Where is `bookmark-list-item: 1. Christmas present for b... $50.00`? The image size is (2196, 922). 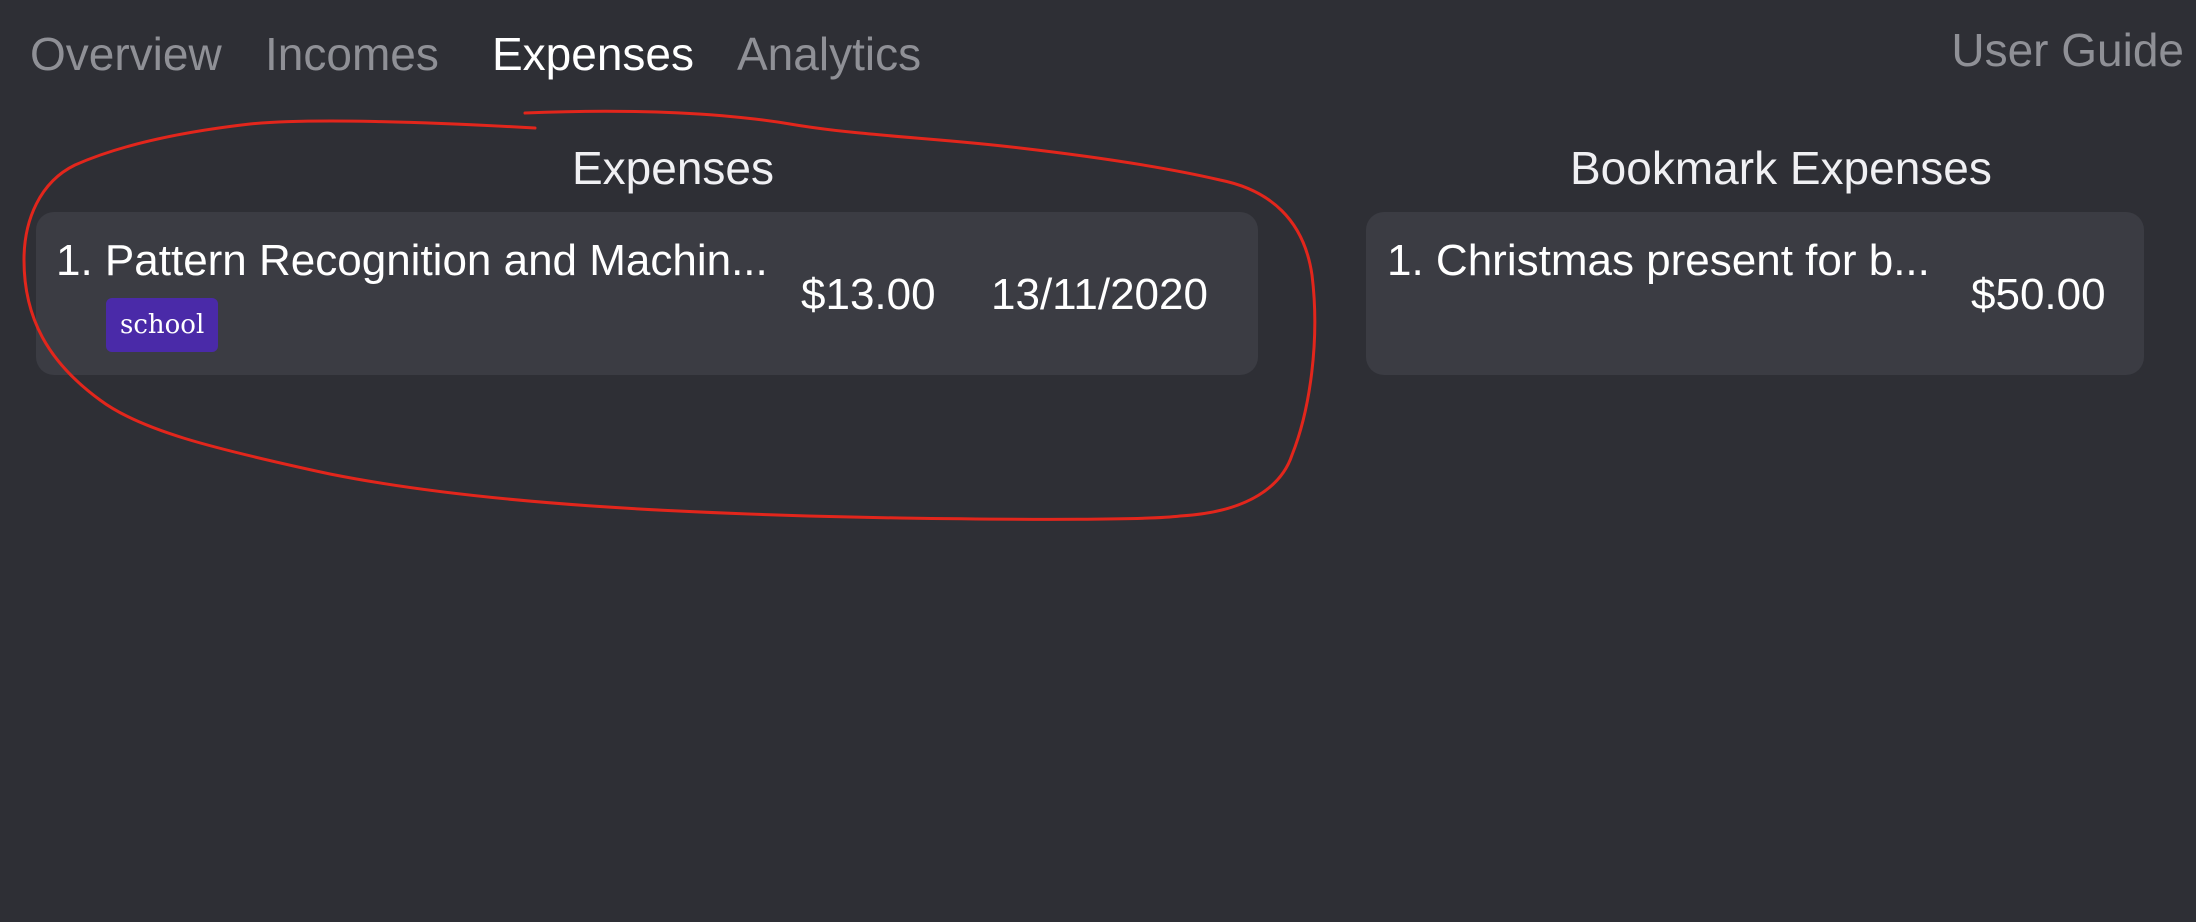
bookmark-list-item: 1. Christmas present for b... $50.00 is located at coordinates (1755, 293).